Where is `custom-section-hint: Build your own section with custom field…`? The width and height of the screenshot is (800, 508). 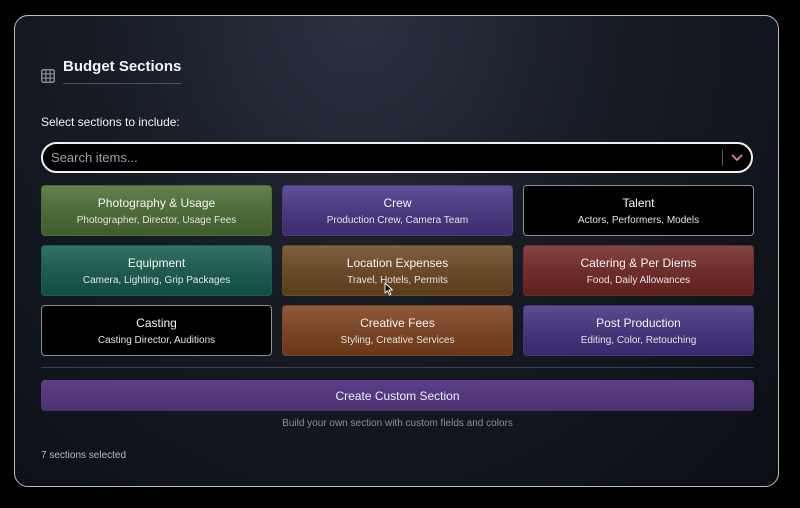 custom-section-hint: Build your own section with custom field… is located at coordinates (397, 423).